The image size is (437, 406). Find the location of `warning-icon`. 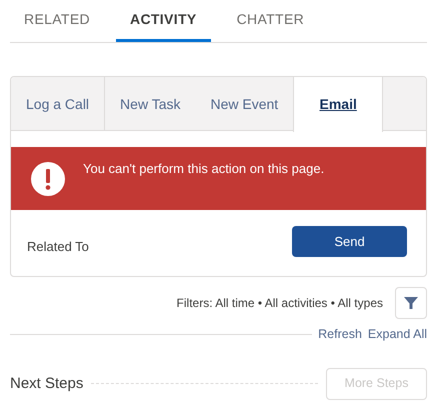

warning-icon is located at coordinates (48, 179).